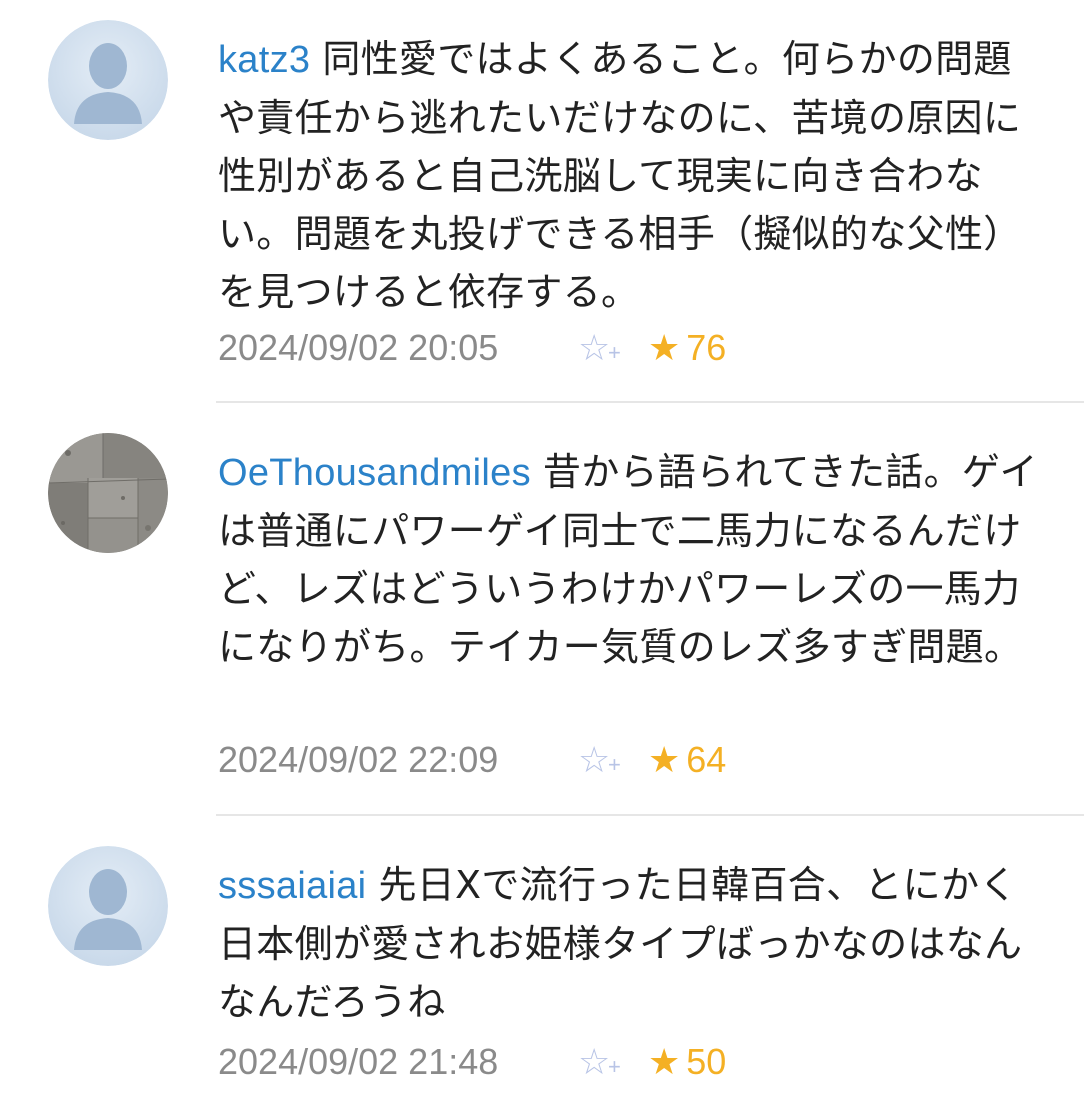 The height and width of the screenshot is (1111, 1084). I want to click on stone-texture-photo, so click(108, 493).